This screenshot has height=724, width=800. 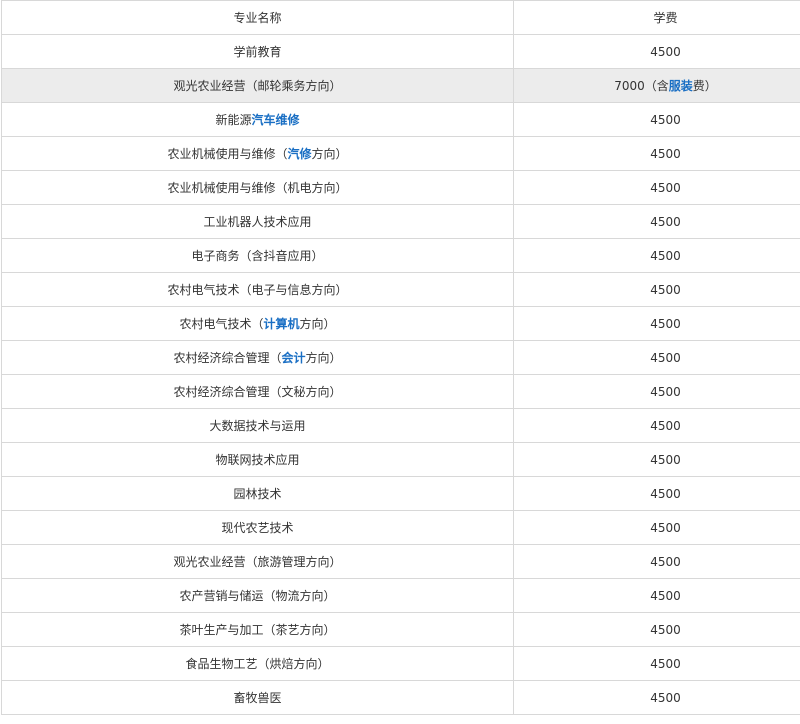 I want to click on major-name: 现代农艺技术, so click(x=257, y=528).